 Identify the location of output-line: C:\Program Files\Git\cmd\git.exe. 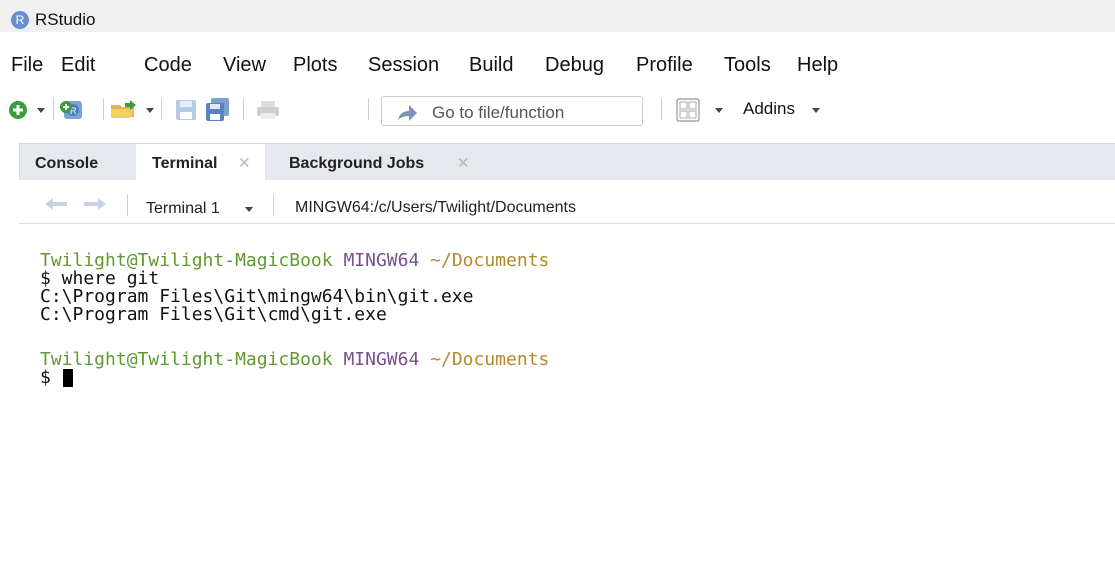
(213, 314).